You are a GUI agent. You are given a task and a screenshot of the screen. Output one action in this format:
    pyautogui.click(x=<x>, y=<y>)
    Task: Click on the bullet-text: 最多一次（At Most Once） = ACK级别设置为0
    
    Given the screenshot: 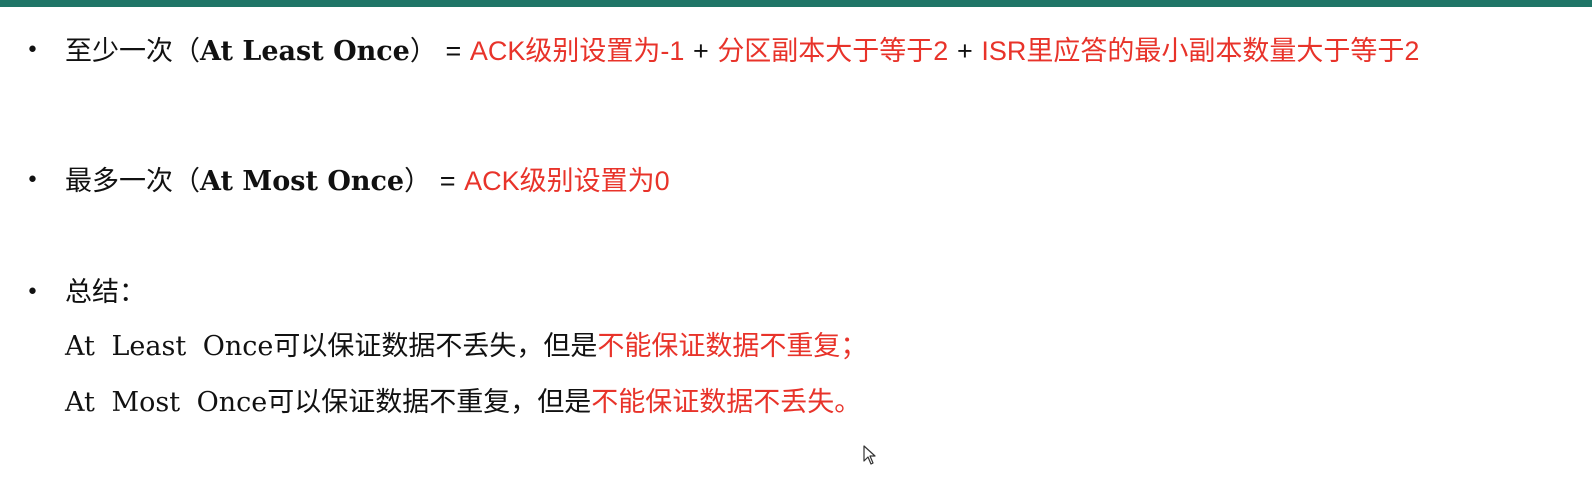 What is the action you would take?
    pyautogui.click(x=367, y=181)
    